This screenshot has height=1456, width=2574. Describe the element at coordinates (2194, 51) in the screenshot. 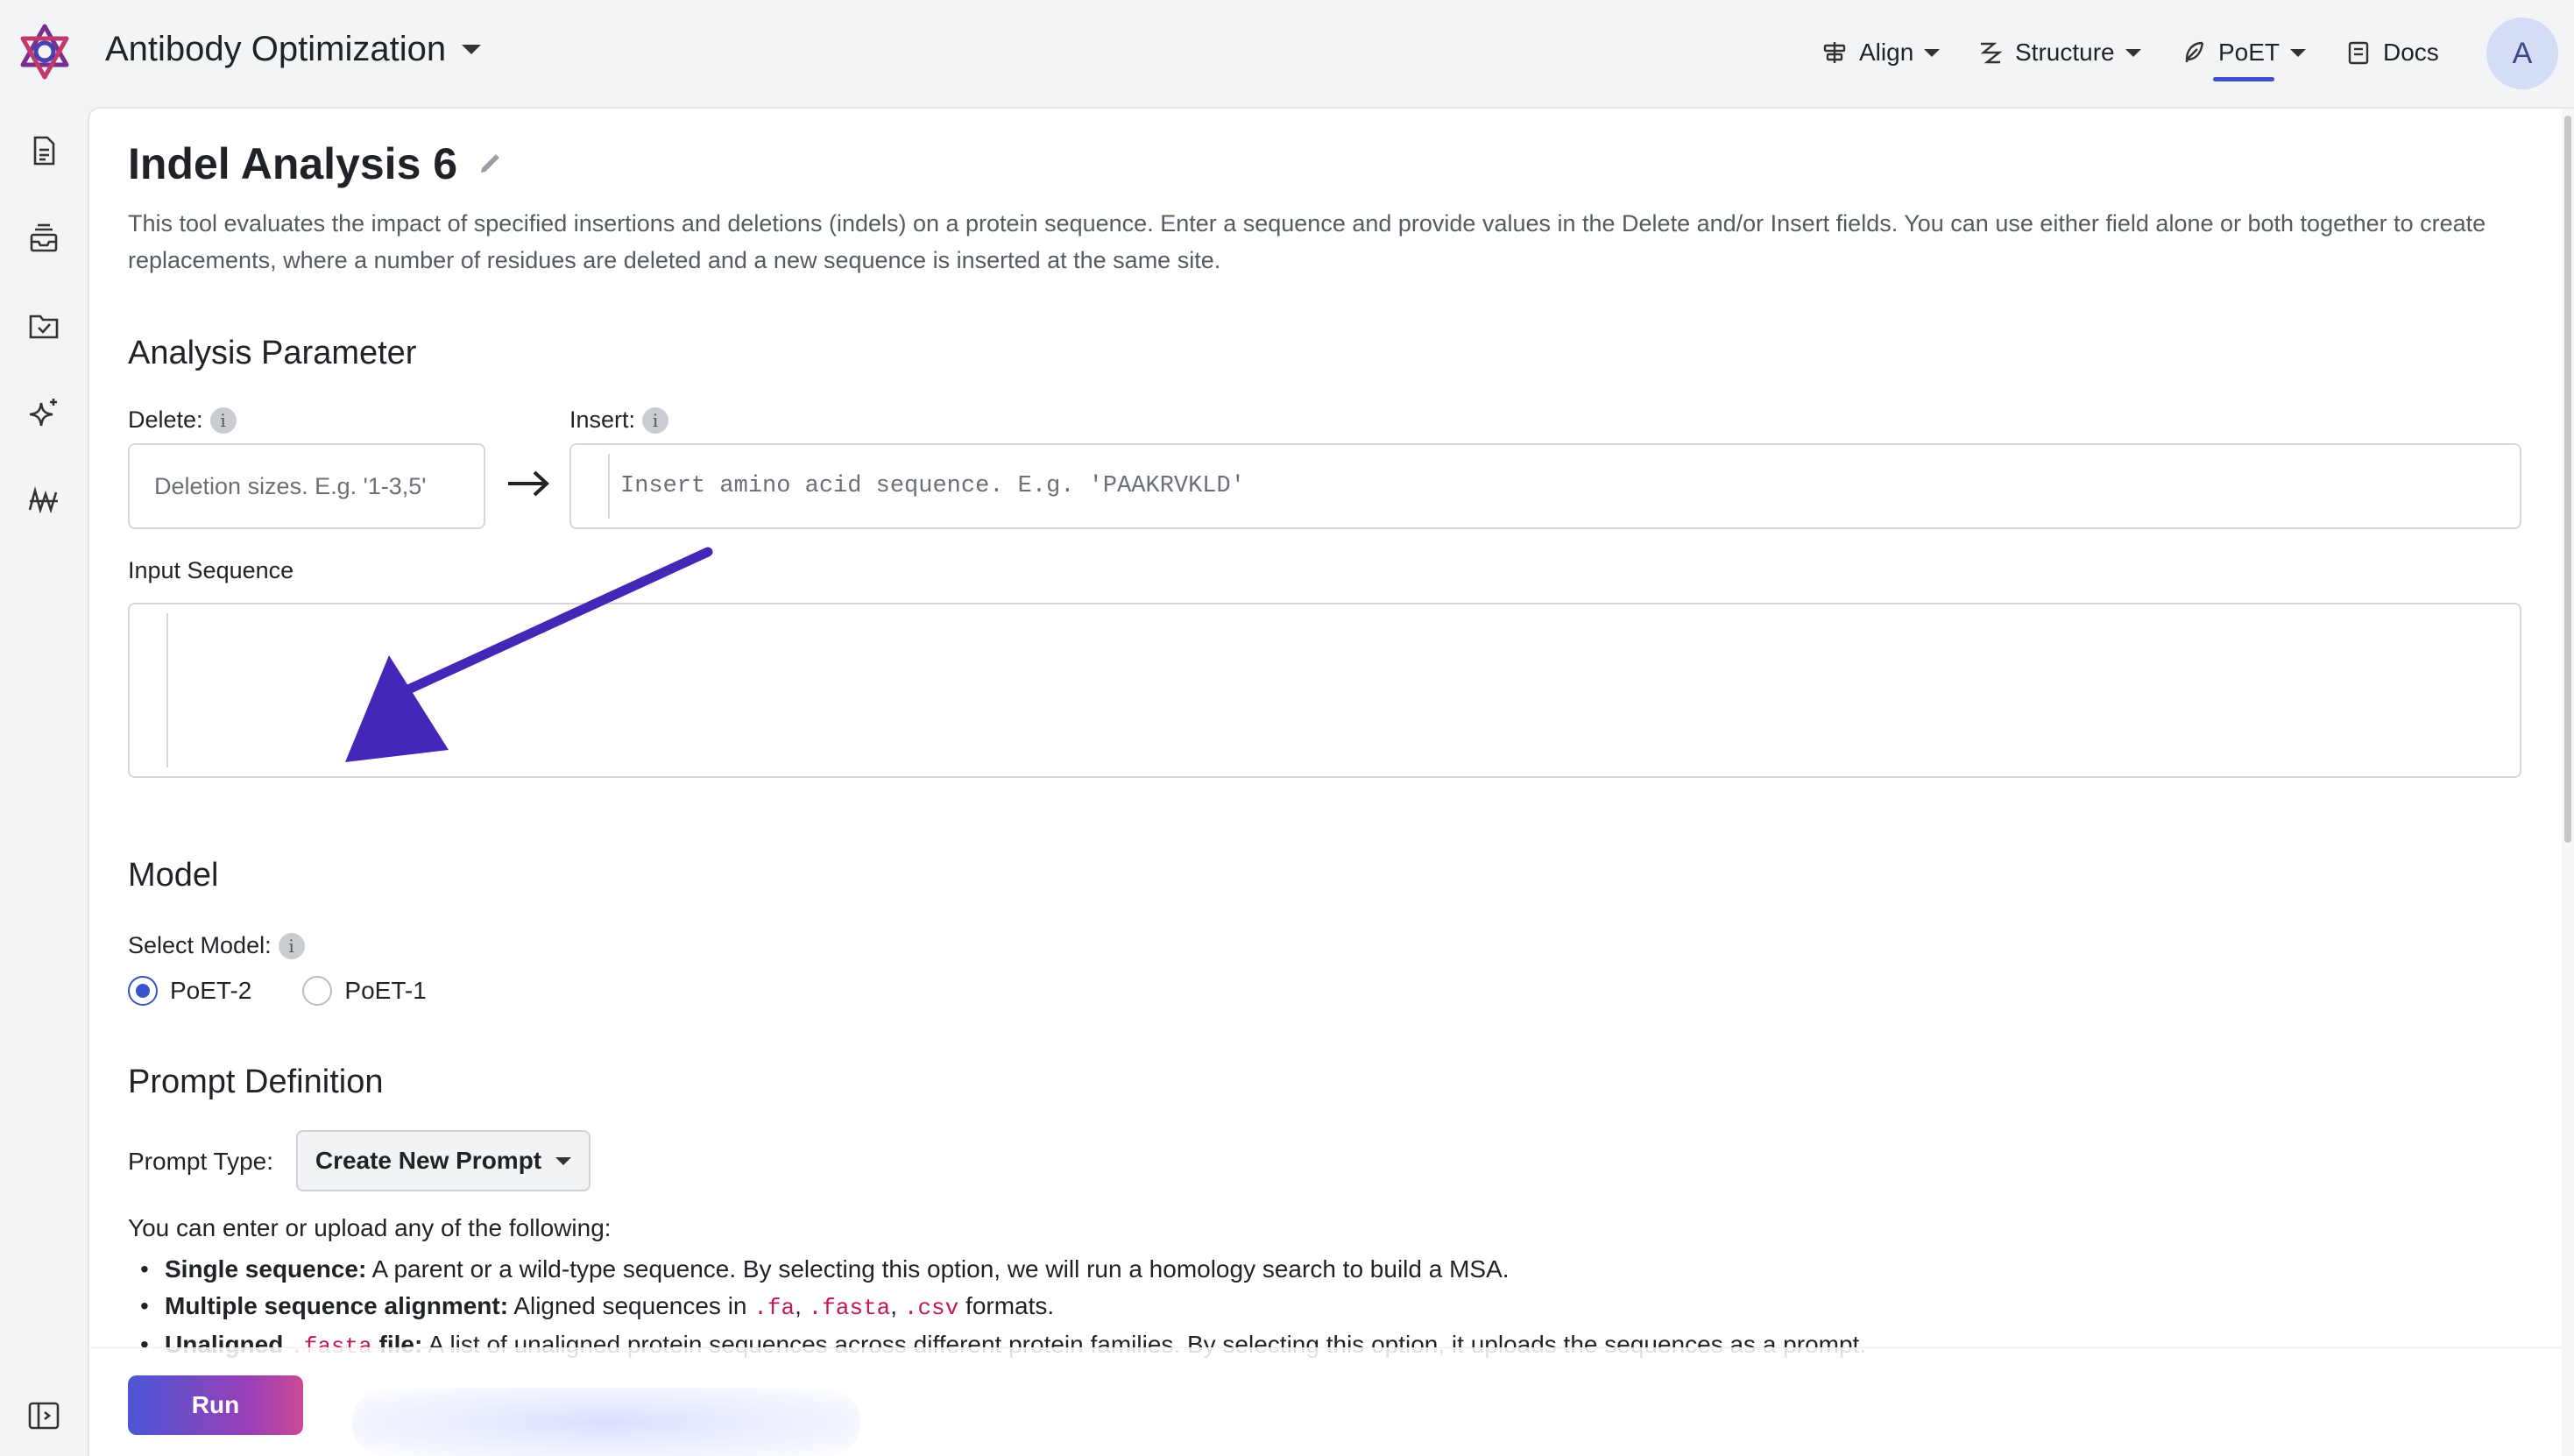

I see `feather-icon` at that location.